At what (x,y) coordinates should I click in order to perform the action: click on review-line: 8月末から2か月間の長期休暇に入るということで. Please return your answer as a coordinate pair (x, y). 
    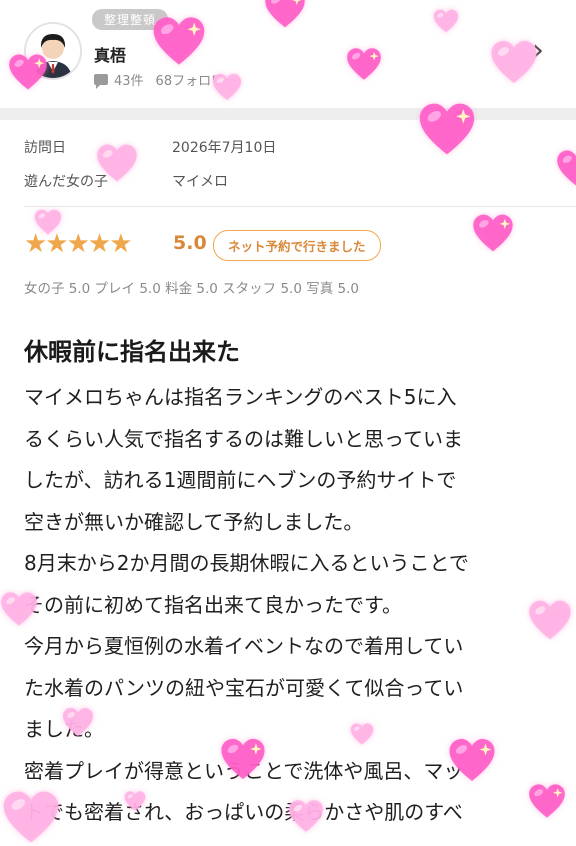
    Looking at the image, I should click on (246, 563).